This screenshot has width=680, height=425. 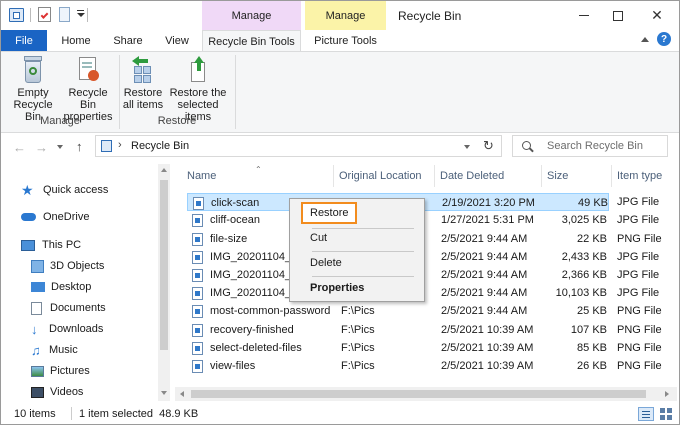 What do you see at coordinates (590, 146) in the screenshot?
I see `search-box: Search Recycle Bin` at bounding box center [590, 146].